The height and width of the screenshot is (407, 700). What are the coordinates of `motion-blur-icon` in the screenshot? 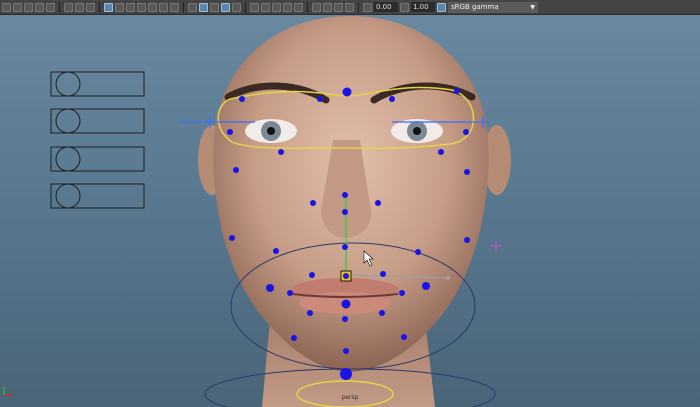 It's located at (276, 7).